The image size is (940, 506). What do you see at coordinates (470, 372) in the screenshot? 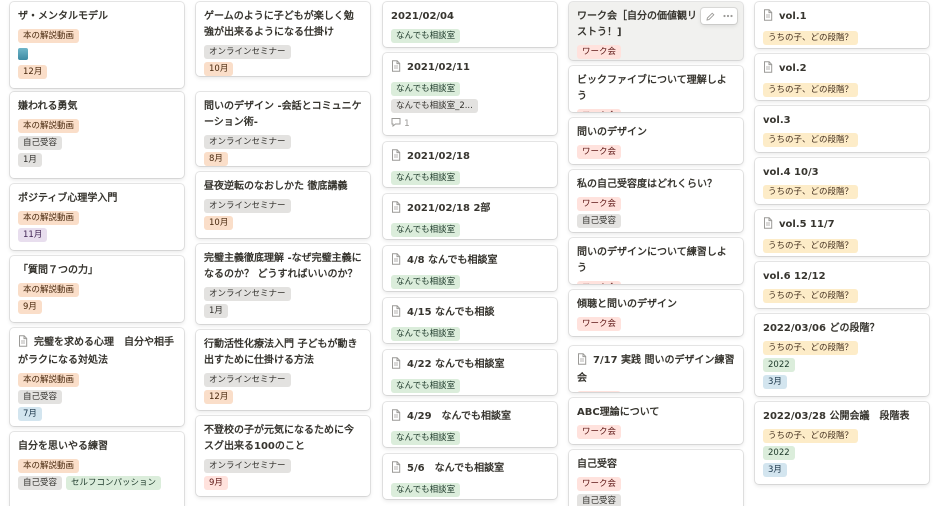
I see `board-card: 4/22 なんでも相談室 なんでも相談室` at bounding box center [470, 372].